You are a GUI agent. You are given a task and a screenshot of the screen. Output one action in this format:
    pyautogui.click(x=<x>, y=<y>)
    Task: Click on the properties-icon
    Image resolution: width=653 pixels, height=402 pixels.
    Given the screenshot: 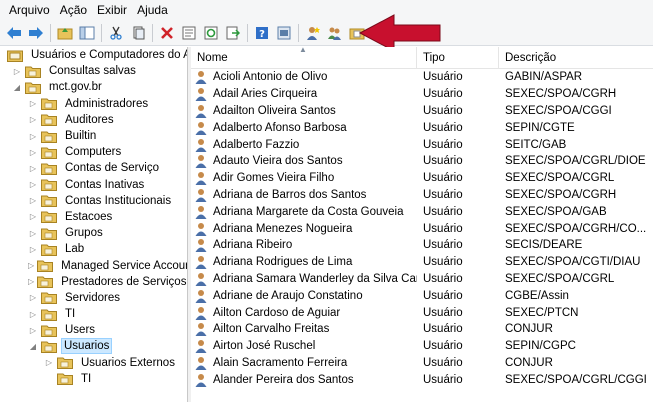 What is the action you would take?
    pyautogui.click(x=189, y=33)
    